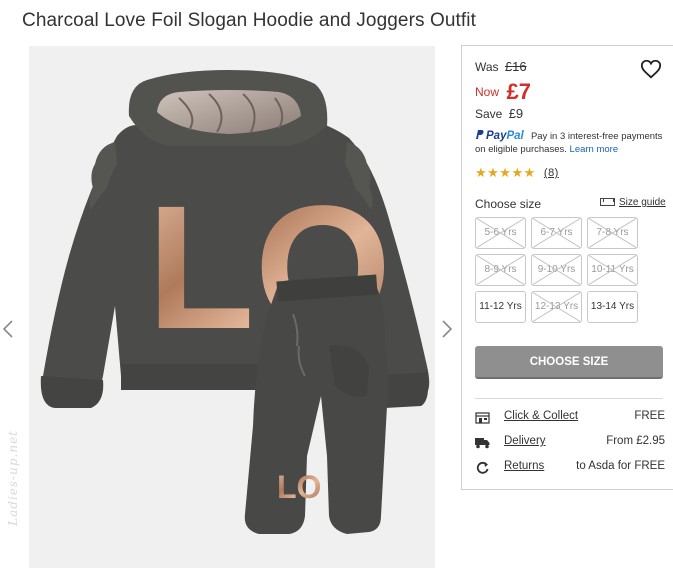 The image size is (673, 568). Describe the element at coordinates (487, 67) in the screenshot. I see `was-label: Was` at that location.